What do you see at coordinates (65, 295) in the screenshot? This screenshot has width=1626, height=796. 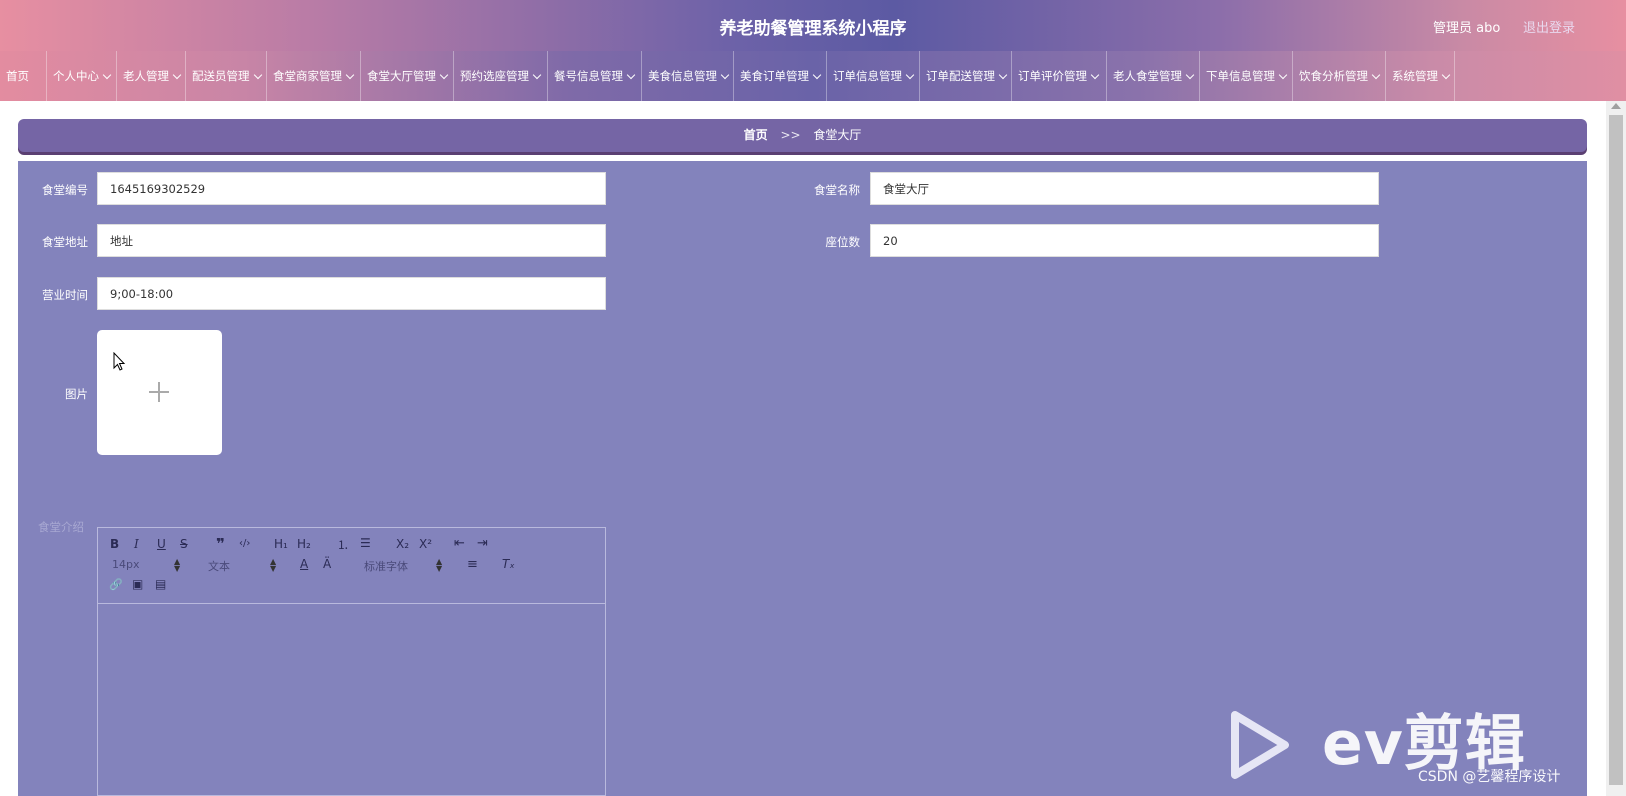 I see `hours-label: 营业时间` at bounding box center [65, 295].